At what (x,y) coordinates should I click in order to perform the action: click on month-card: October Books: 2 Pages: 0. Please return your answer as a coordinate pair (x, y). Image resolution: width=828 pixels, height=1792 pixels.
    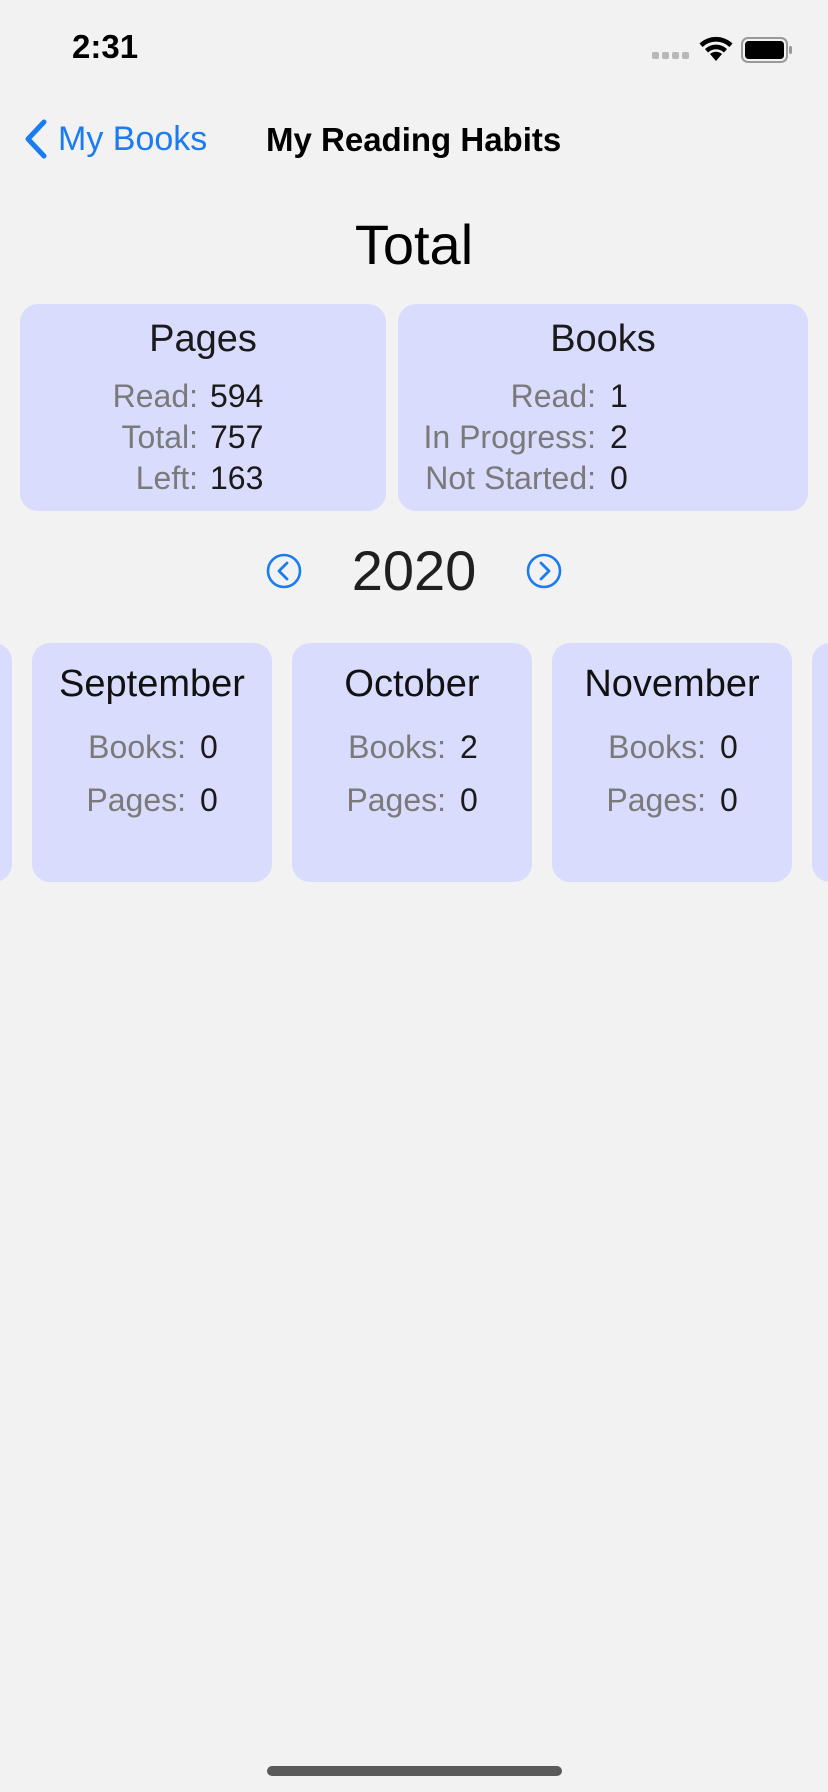
    Looking at the image, I should click on (412, 762).